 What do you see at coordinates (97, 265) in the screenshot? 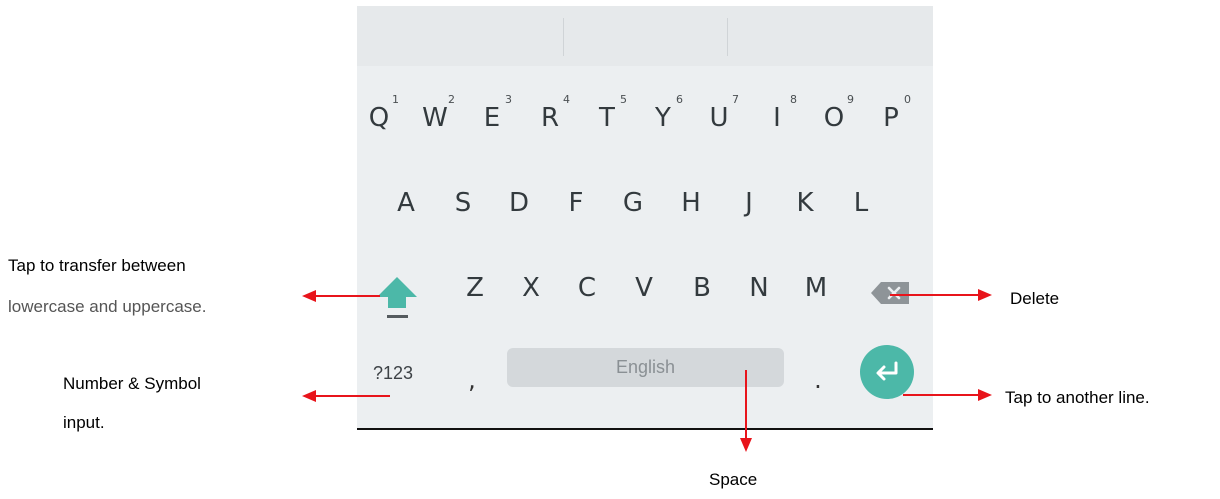
I see `shift-annotation-line1: Tap to transfer between` at bounding box center [97, 265].